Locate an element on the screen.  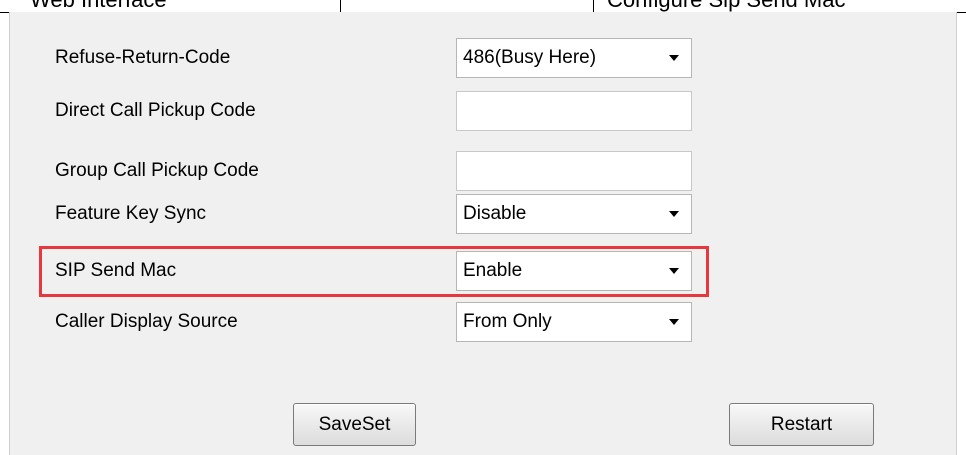
row-refuse-return-code: Refuse-Return-Code 486(Busy Here) is located at coordinates (483, 58).